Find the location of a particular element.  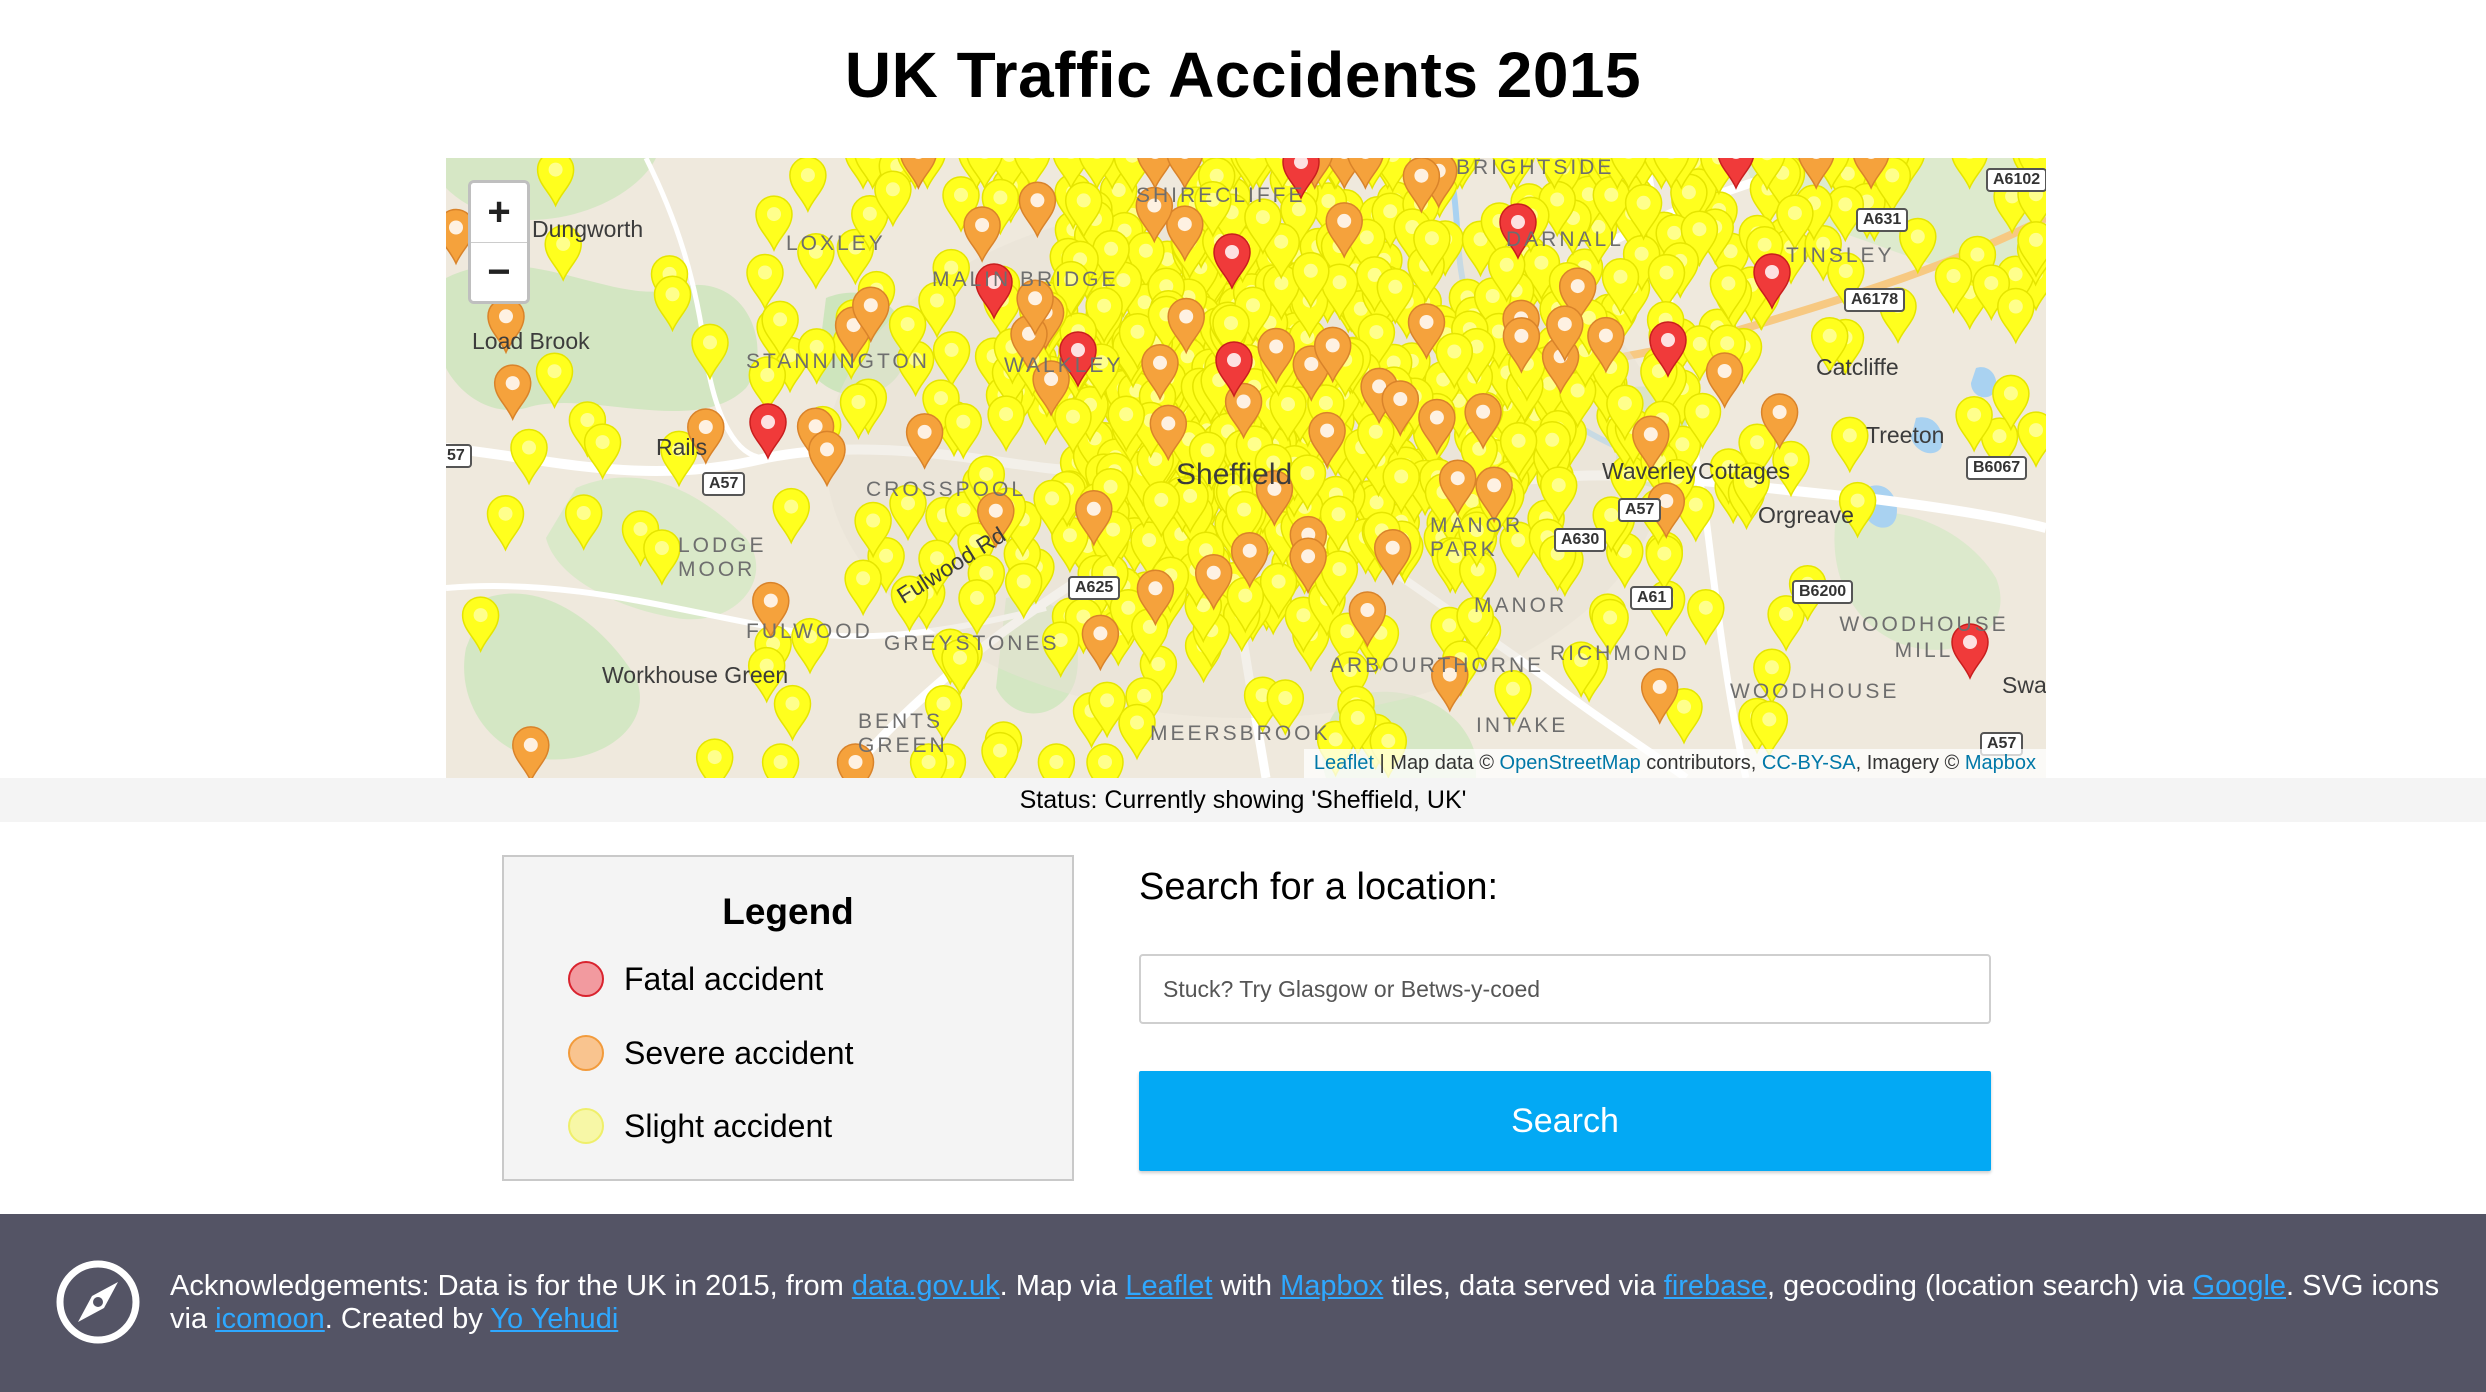

road-shield-a631: A631 is located at coordinates (1882, 220).